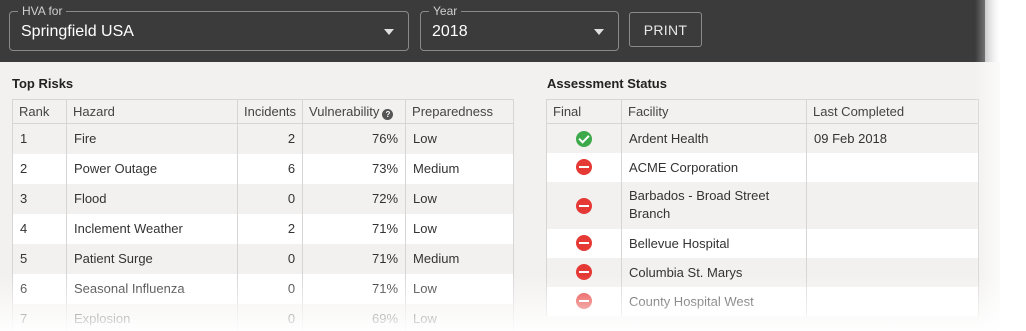 The height and width of the screenshot is (331, 1026). Describe the element at coordinates (354, 138) in the screenshot. I see `cell-vulnerability: 76%` at that location.